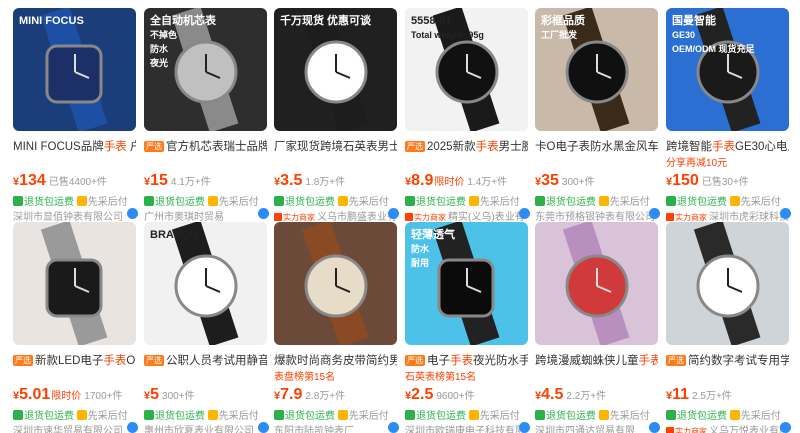 This screenshot has width=800, height=433. Describe the element at coordinates (163, 34) in the screenshot. I see `image-overlay-text: 不掉色` at that location.